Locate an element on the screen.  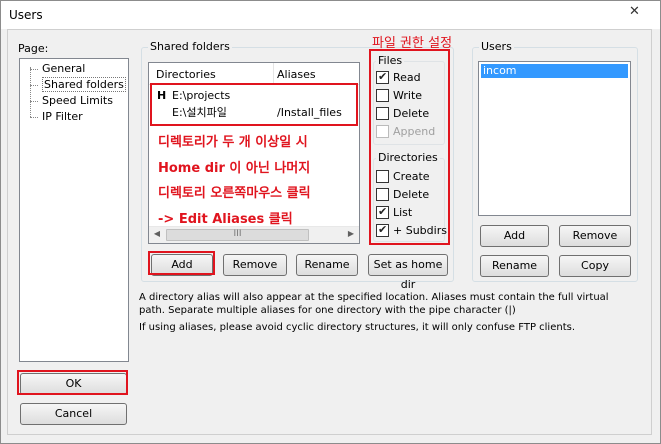
highlight-directory-rows is located at coordinates (254, 104).